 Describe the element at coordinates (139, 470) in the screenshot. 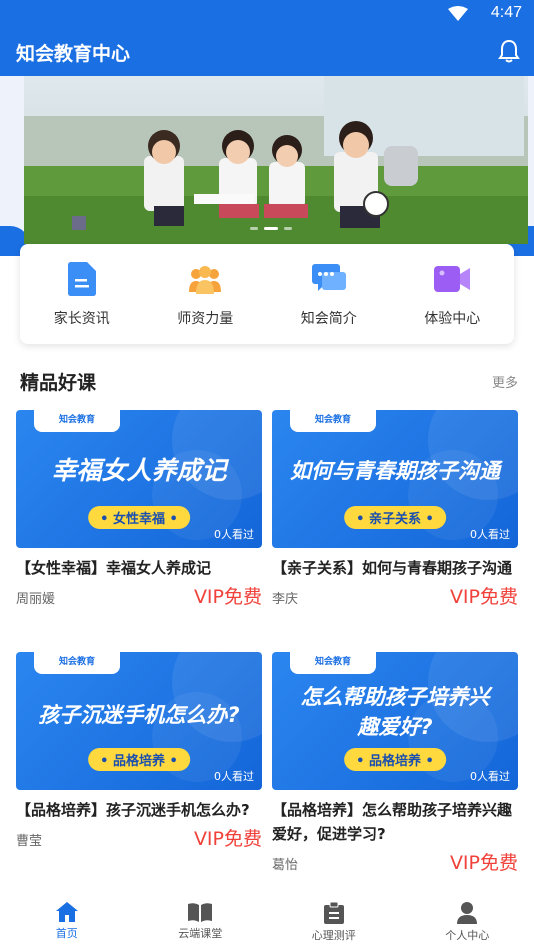

I see `thumbnail-title: 幸福女人养成记` at that location.